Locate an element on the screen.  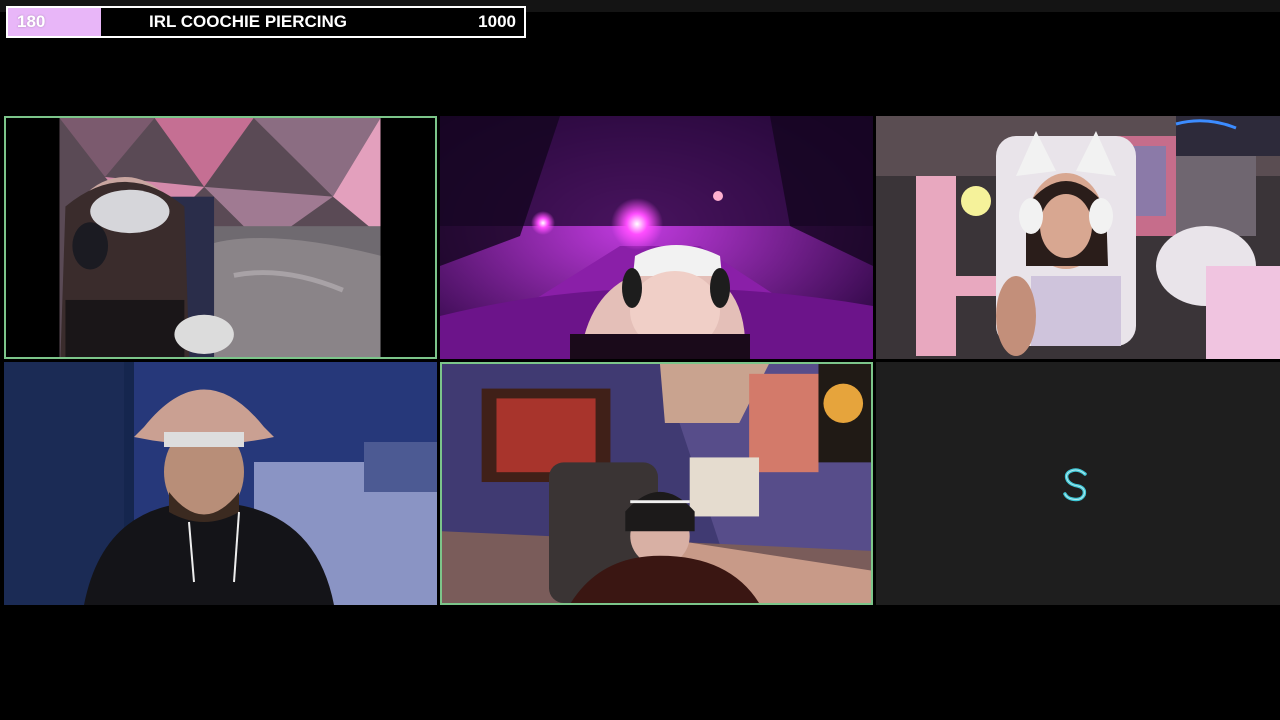
goal-target-count: 1000 is located at coordinates (497, 21).